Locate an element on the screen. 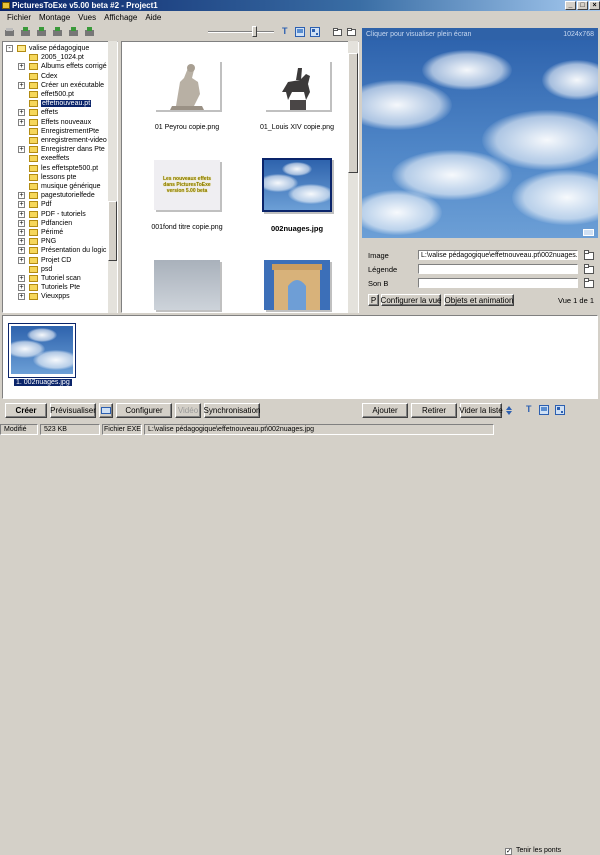  clear-list-button: Vider la liste is located at coordinates (481, 410).